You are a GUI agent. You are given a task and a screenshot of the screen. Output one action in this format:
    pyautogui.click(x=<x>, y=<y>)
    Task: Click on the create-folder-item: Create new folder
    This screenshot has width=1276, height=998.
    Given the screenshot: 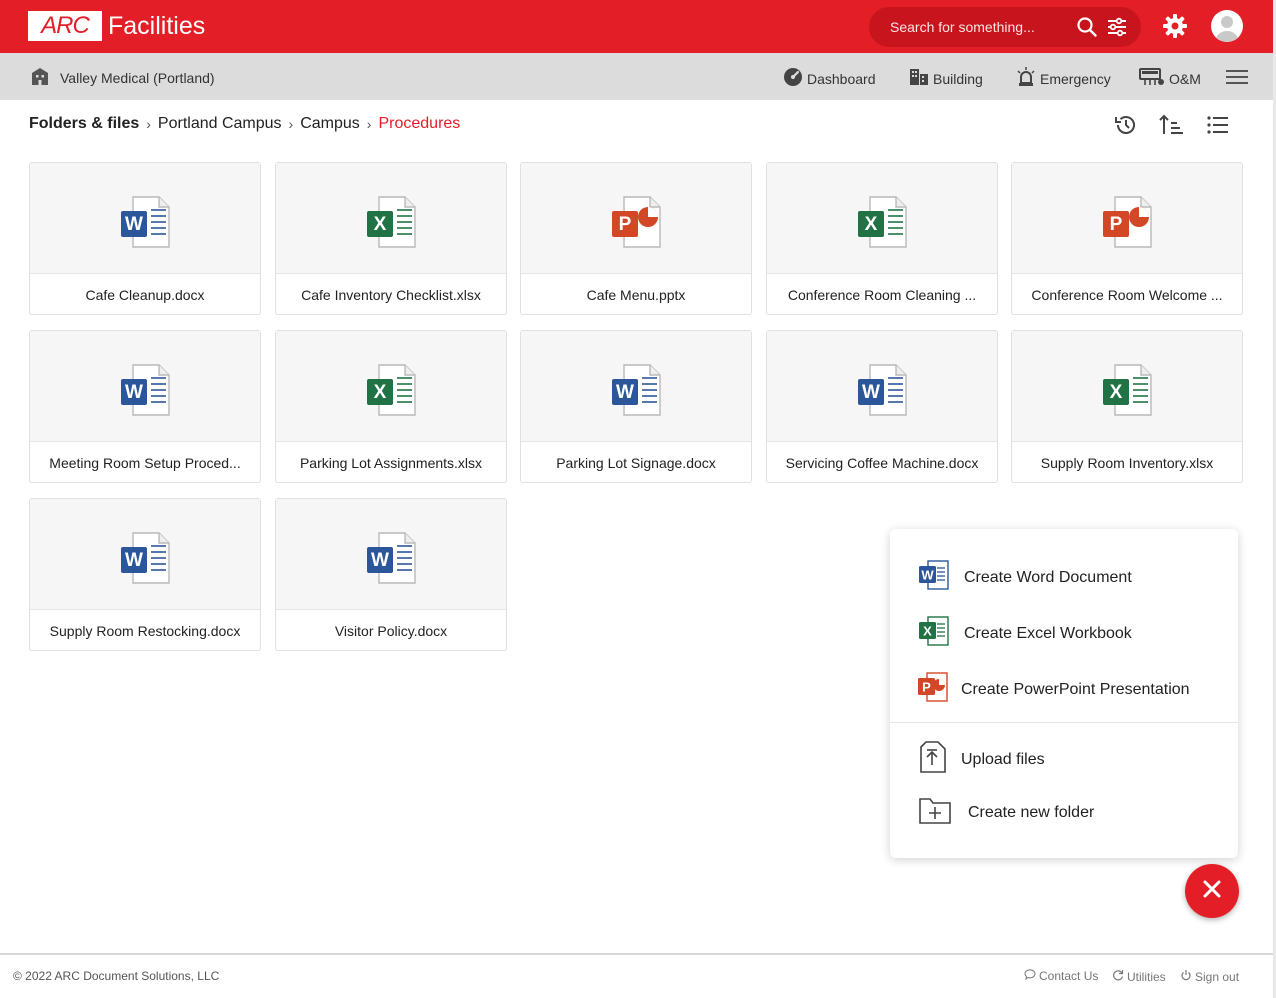 What is the action you would take?
    pyautogui.click(x=1006, y=812)
    